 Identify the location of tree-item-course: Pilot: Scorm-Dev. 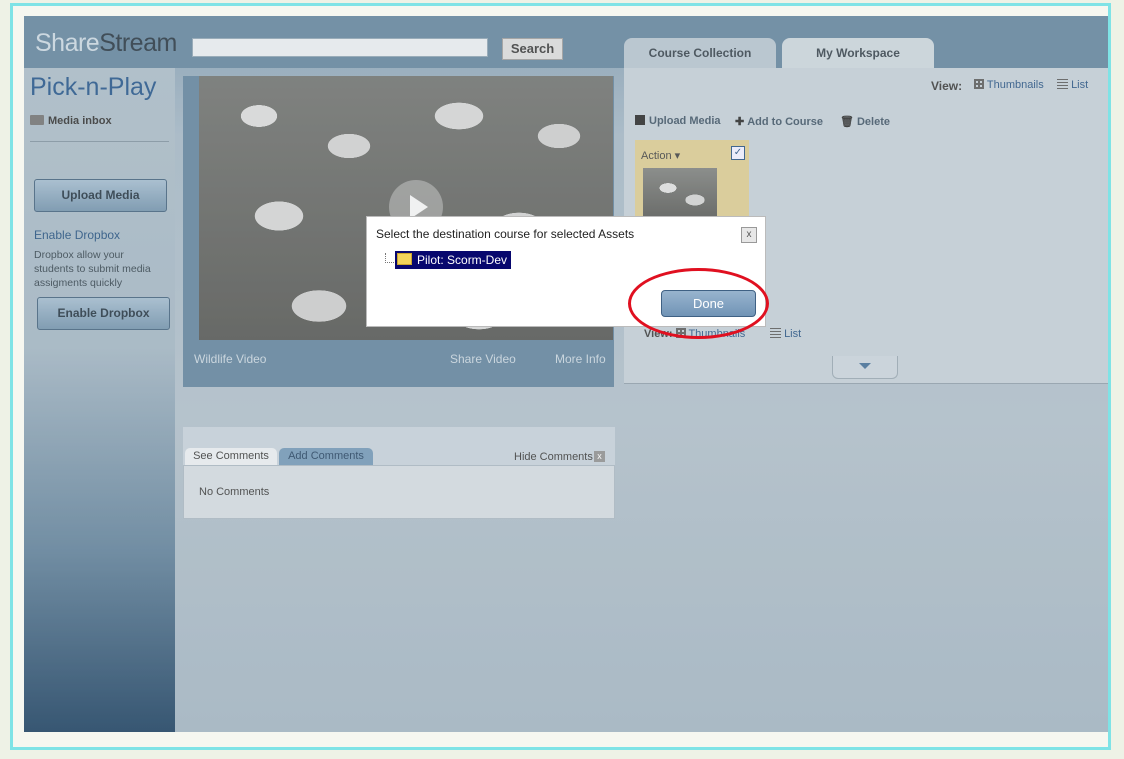
(453, 260).